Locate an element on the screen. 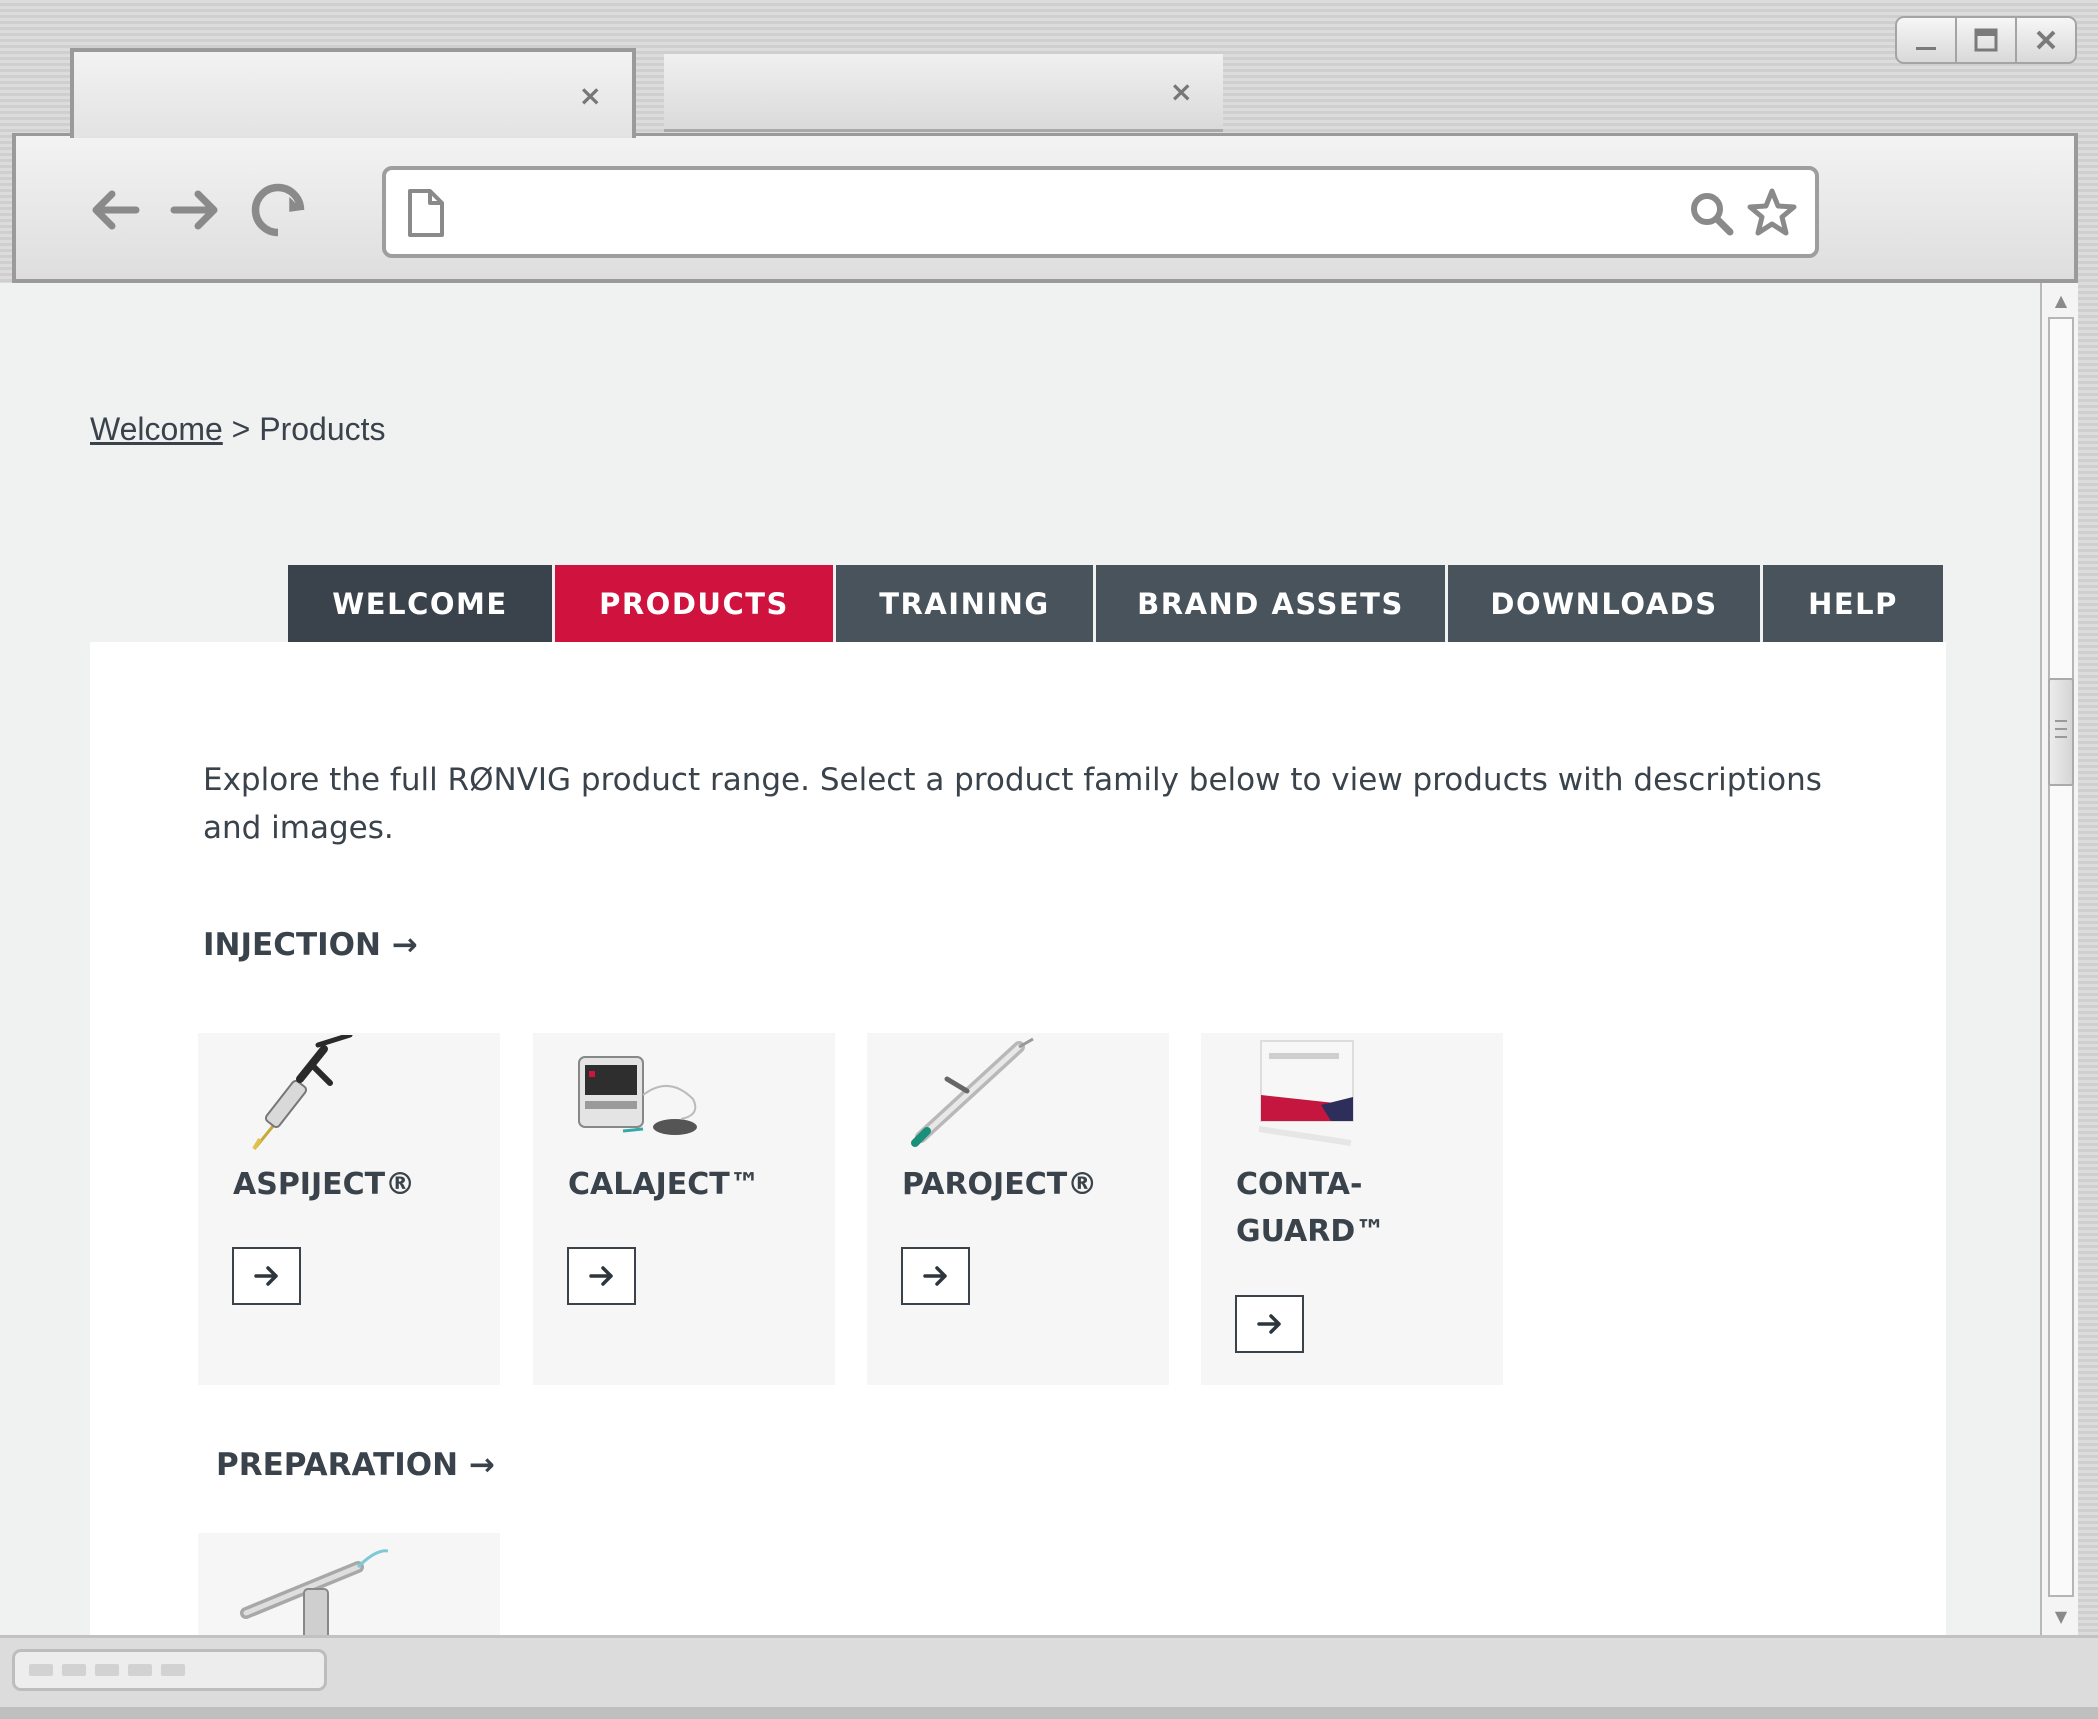  forward-button is located at coordinates (194, 210).